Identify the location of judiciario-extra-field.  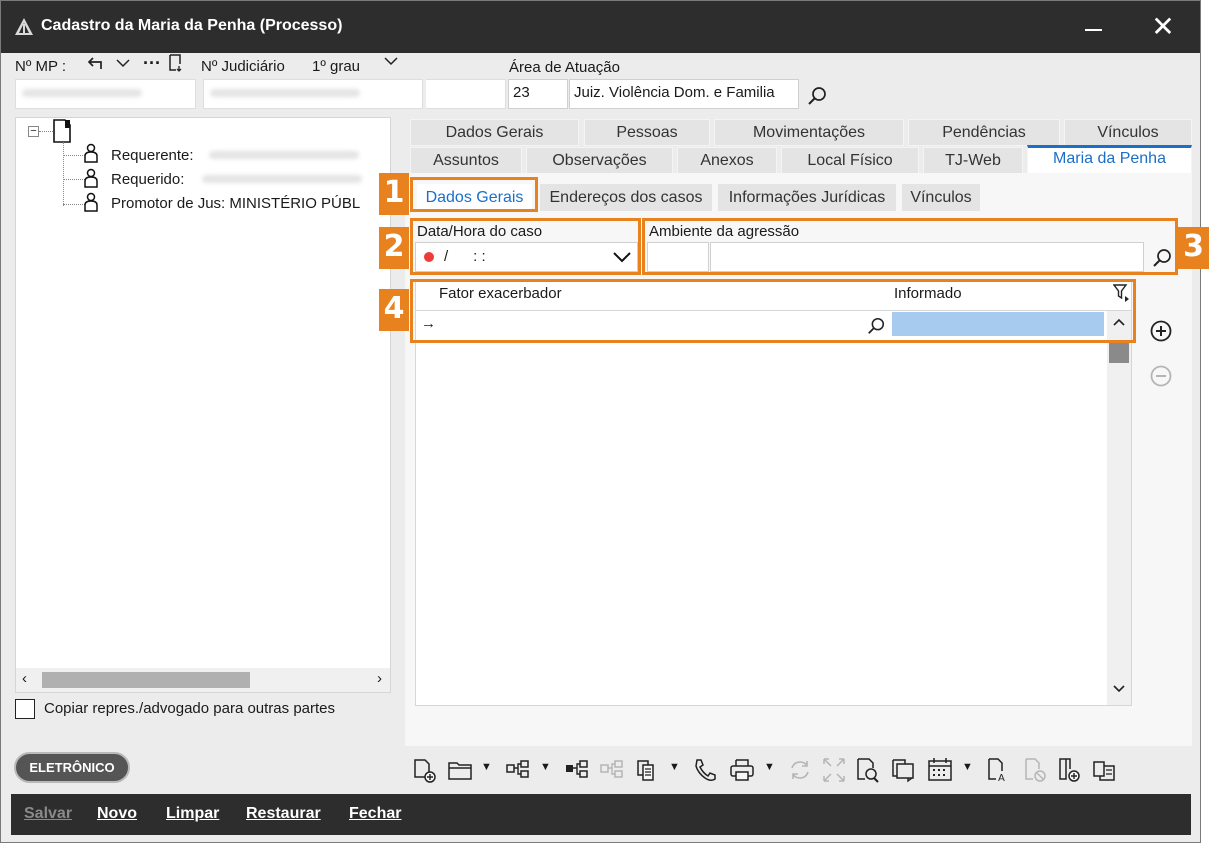
(466, 94).